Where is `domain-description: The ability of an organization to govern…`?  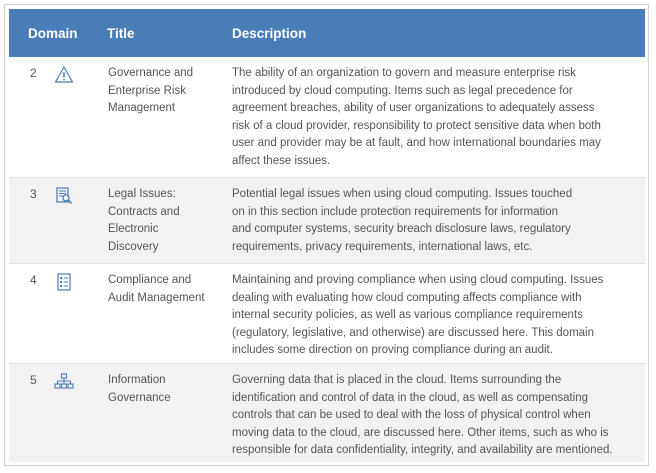
domain-description: The ability of an organization to govern… is located at coordinates (434, 117).